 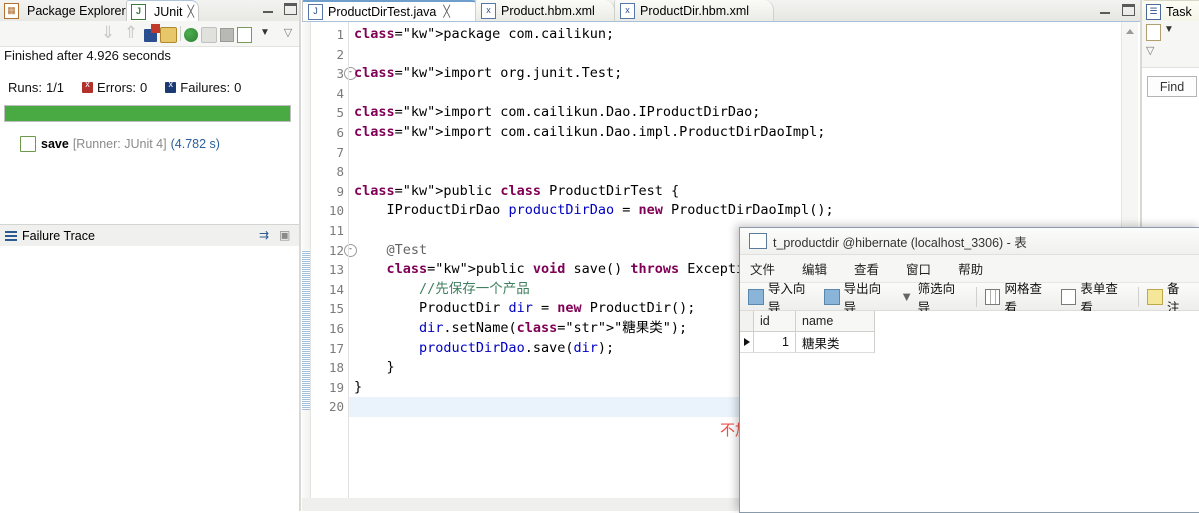 I want to click on new-task-icon, so click(x=1153, y=32).